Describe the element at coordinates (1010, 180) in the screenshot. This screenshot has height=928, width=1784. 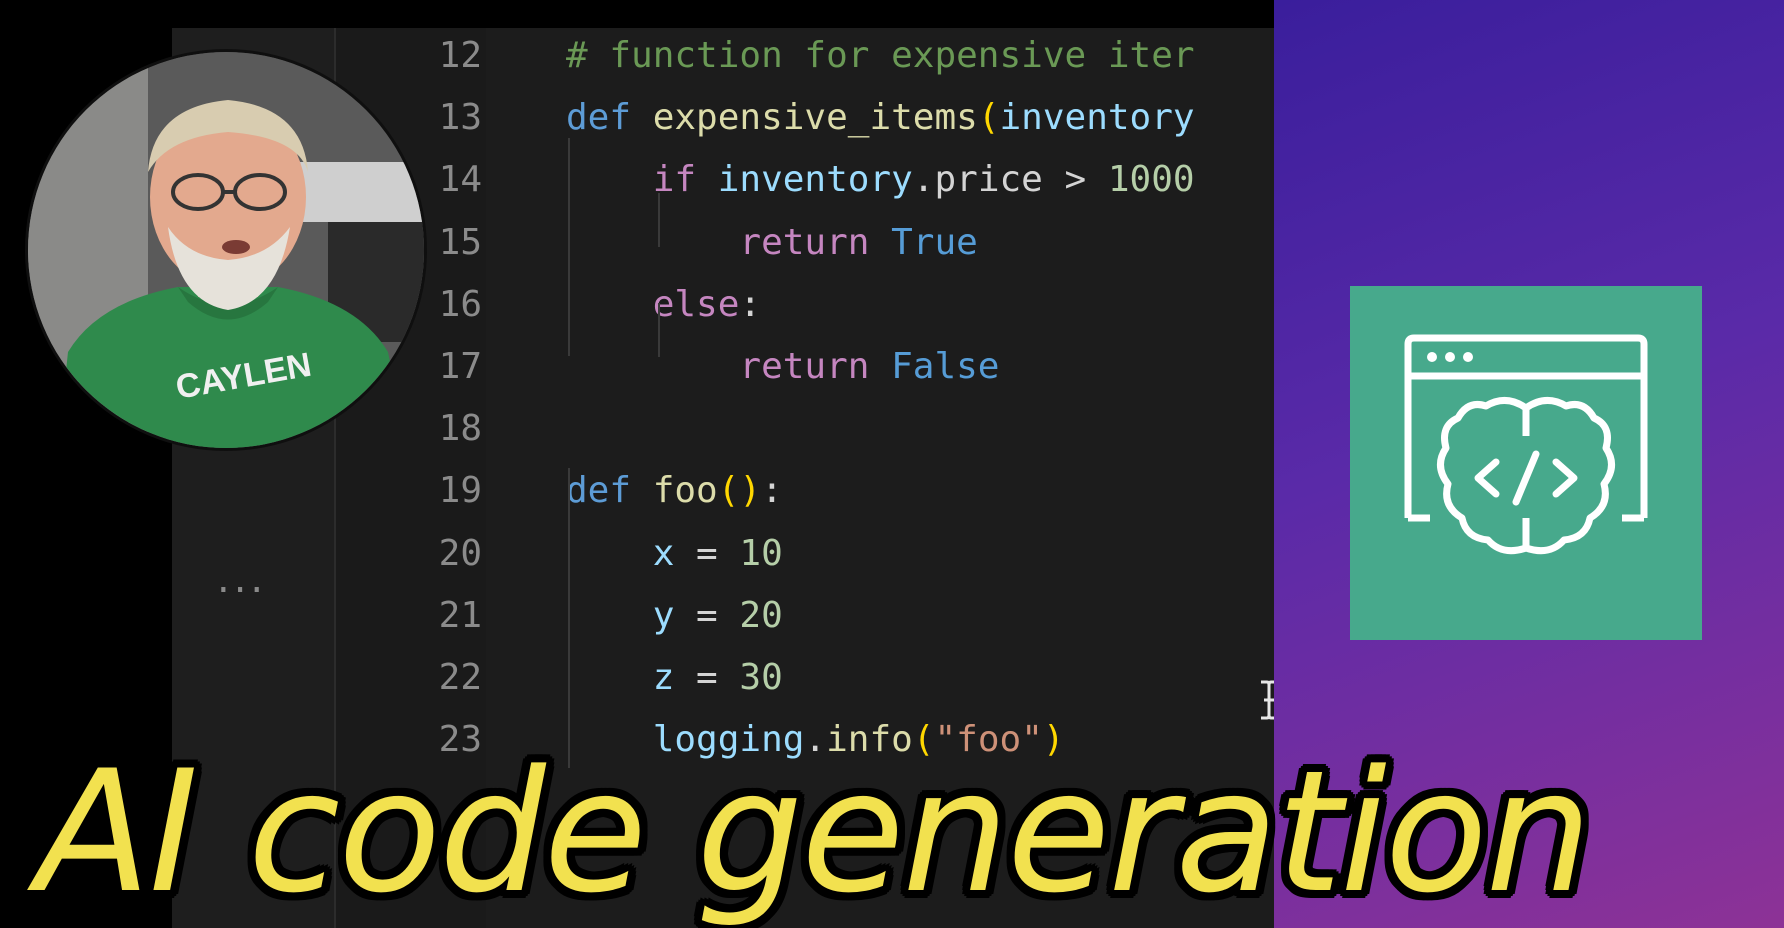
I see `code-token: .price >` at that location.